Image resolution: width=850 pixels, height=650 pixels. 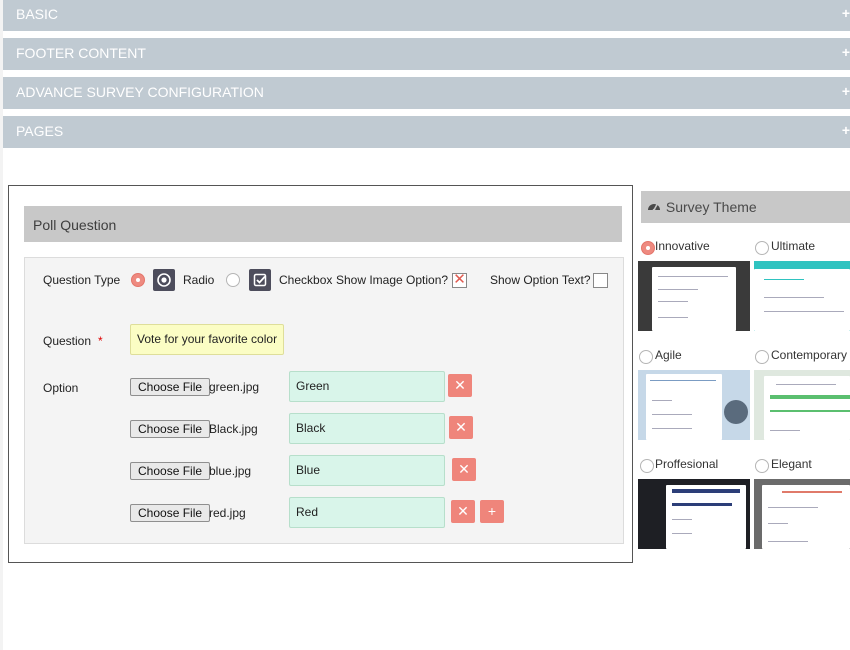 What do you see at coordinates (802, 296) in the screenshot?
I see `theme-preview-ultimate` at bounding box center [802, 296].